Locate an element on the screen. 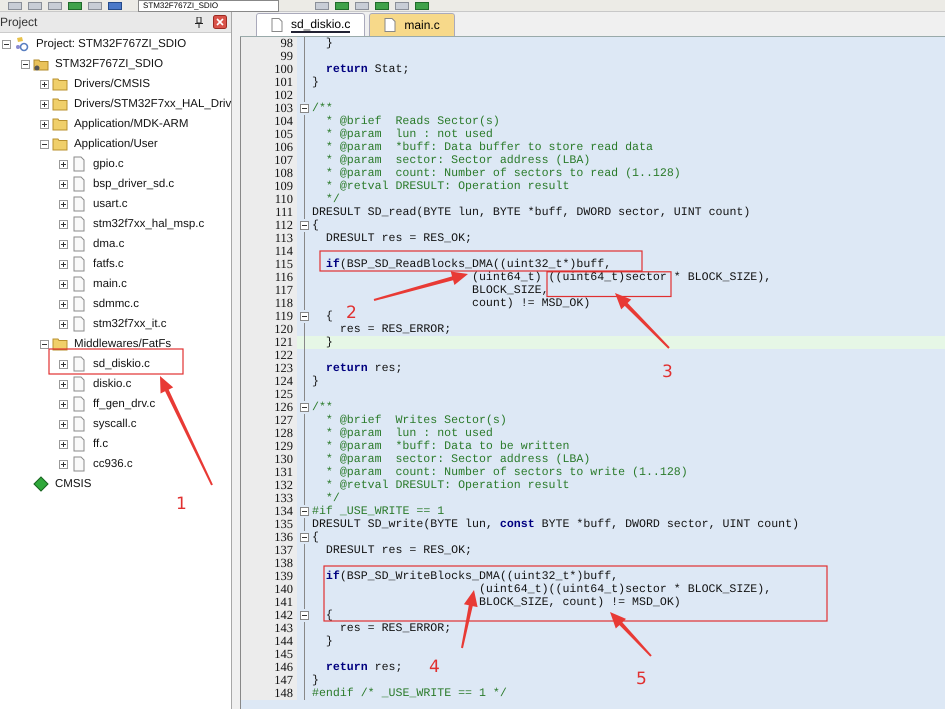 The width and height of the screenshot is (945, 709). tree-item: syscall.c is located at coordinates (113, 424).